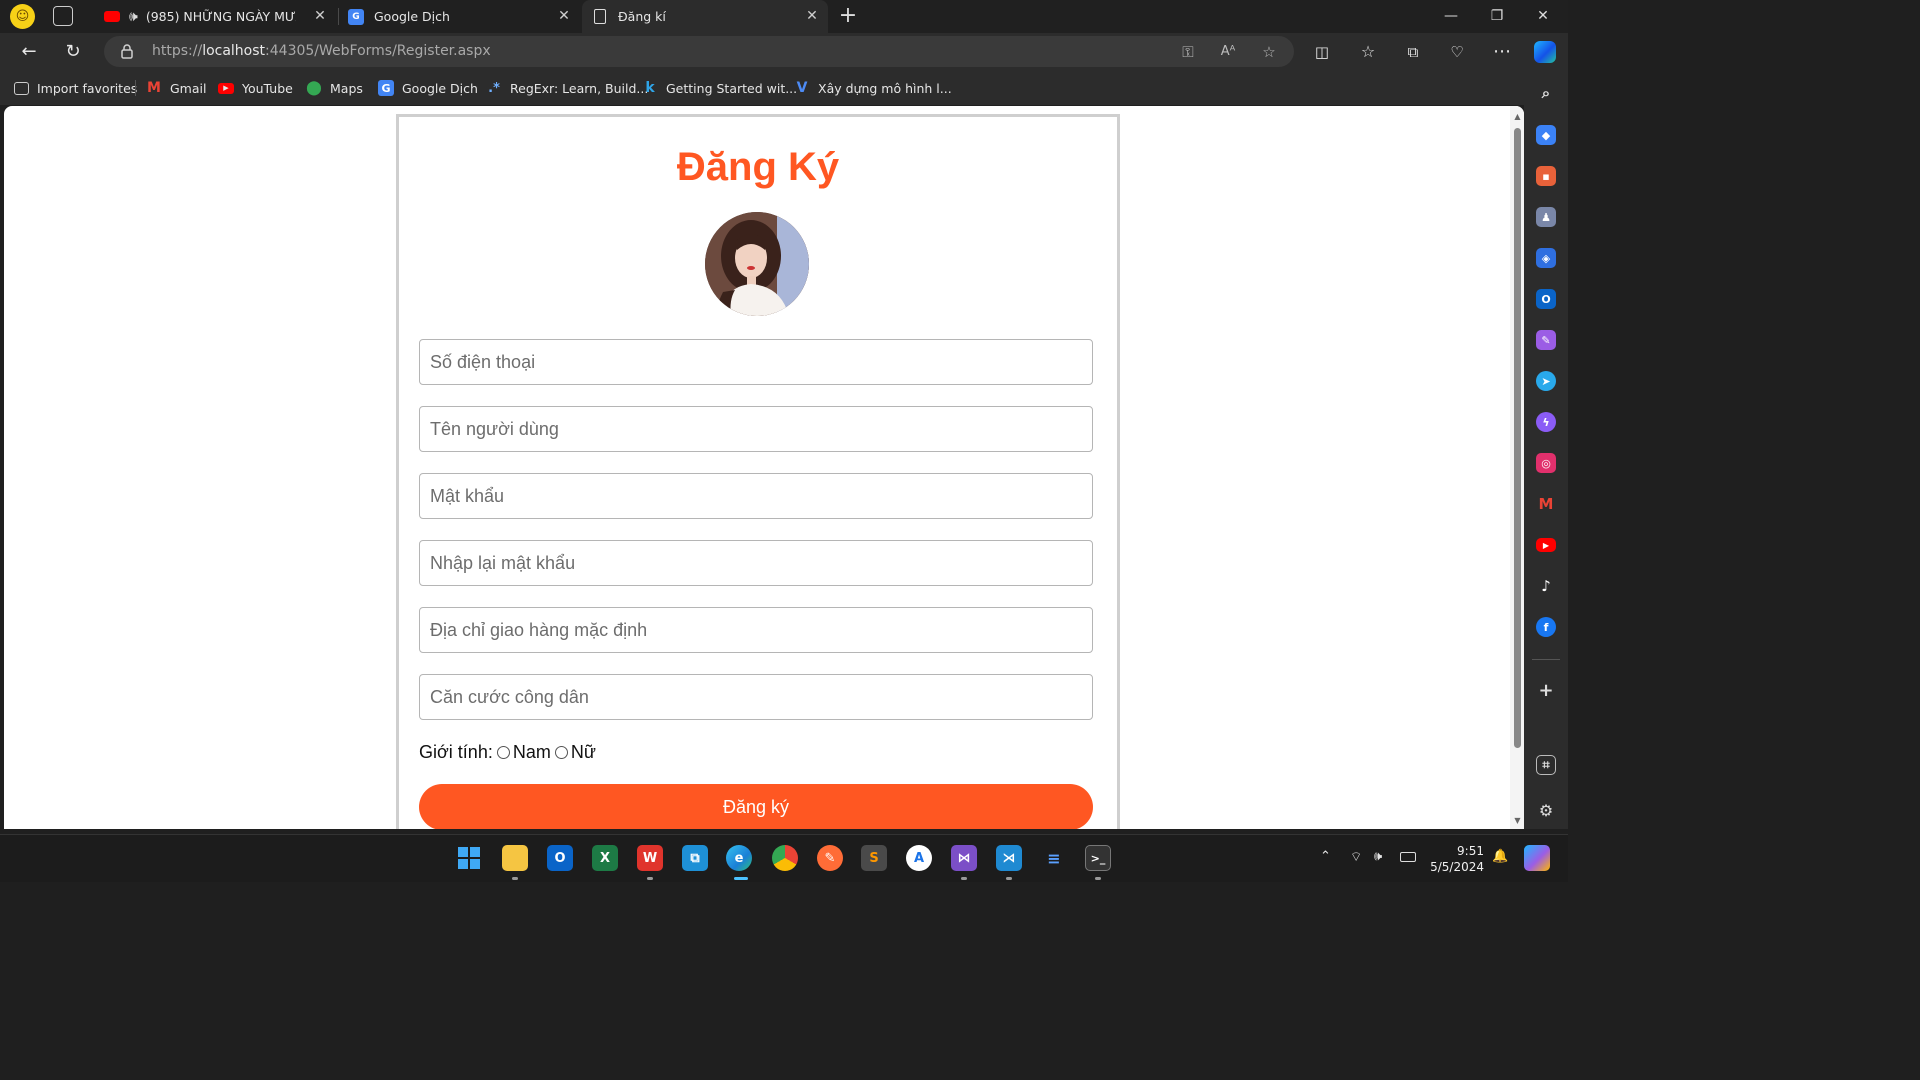 This screenshot has height=1080, width=1920. What do you see at coordinates (785, 858) in the screenshot?
I see `chrome-icon` at bounding box center [785, 858].